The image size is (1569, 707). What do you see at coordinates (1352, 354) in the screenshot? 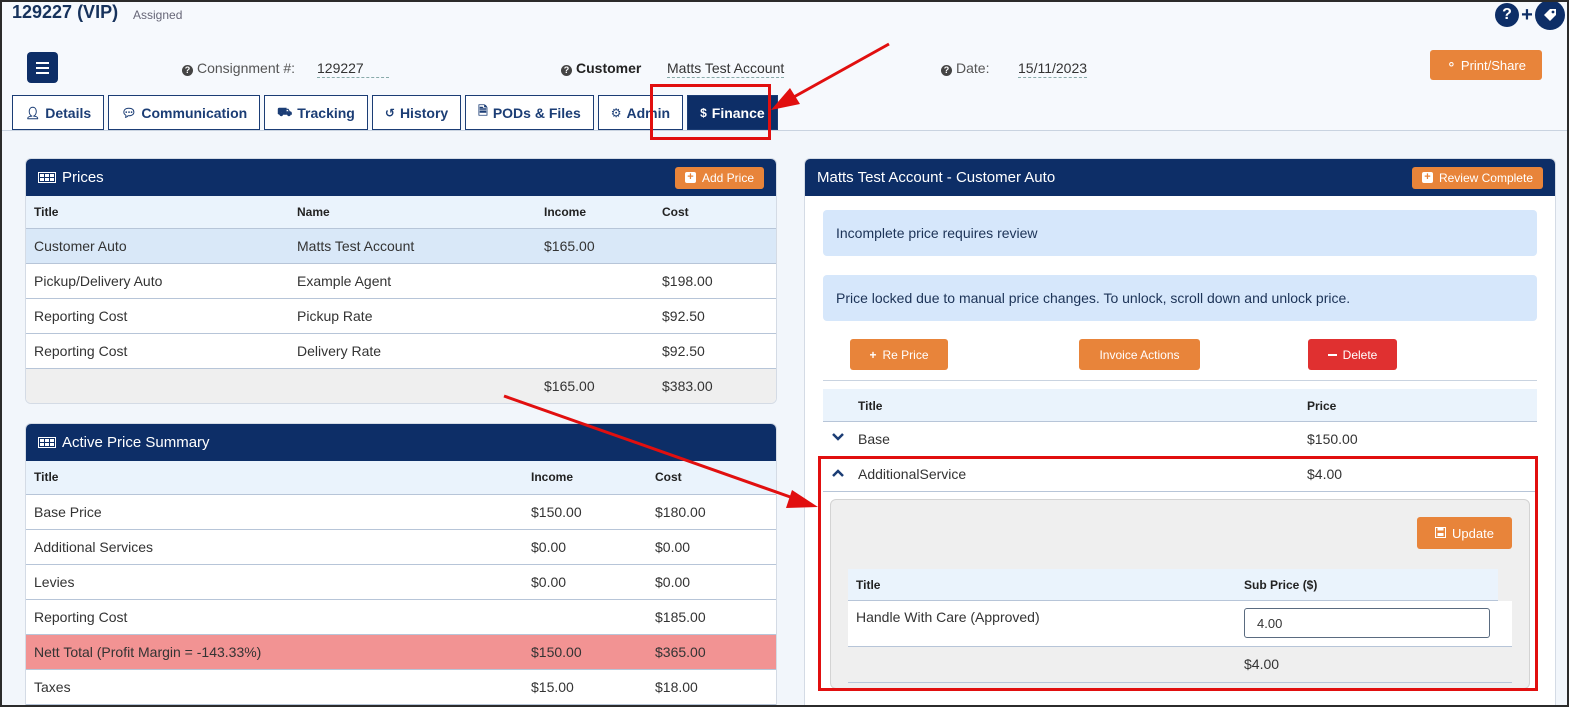
I see `delete-button: Delete` at bounding box center [1352, 354].